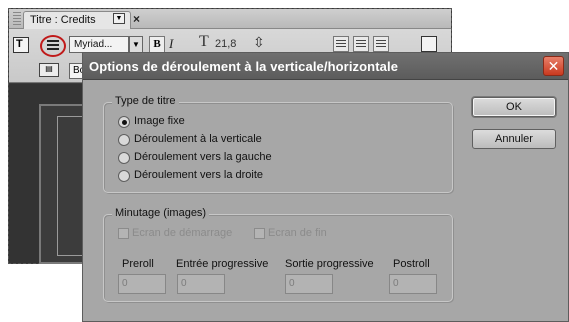 The width and height of the screenshot is (569, 322). What do you see at coordinates (329, 264) in the screenshot?
I see `ease-out-label: Sortie progressive` at bounding box center [329, 264].